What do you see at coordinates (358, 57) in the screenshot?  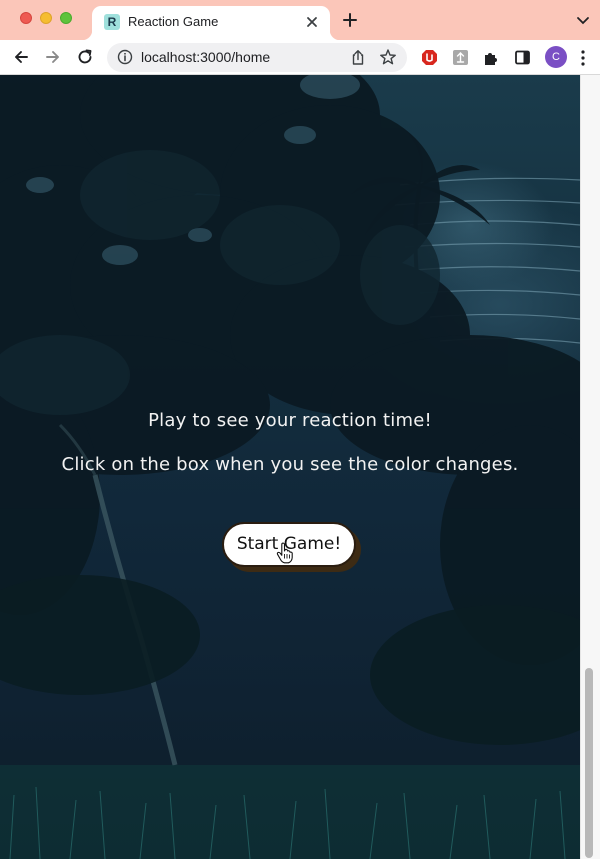 I see `share-icon` at bounding box center [358, 57].